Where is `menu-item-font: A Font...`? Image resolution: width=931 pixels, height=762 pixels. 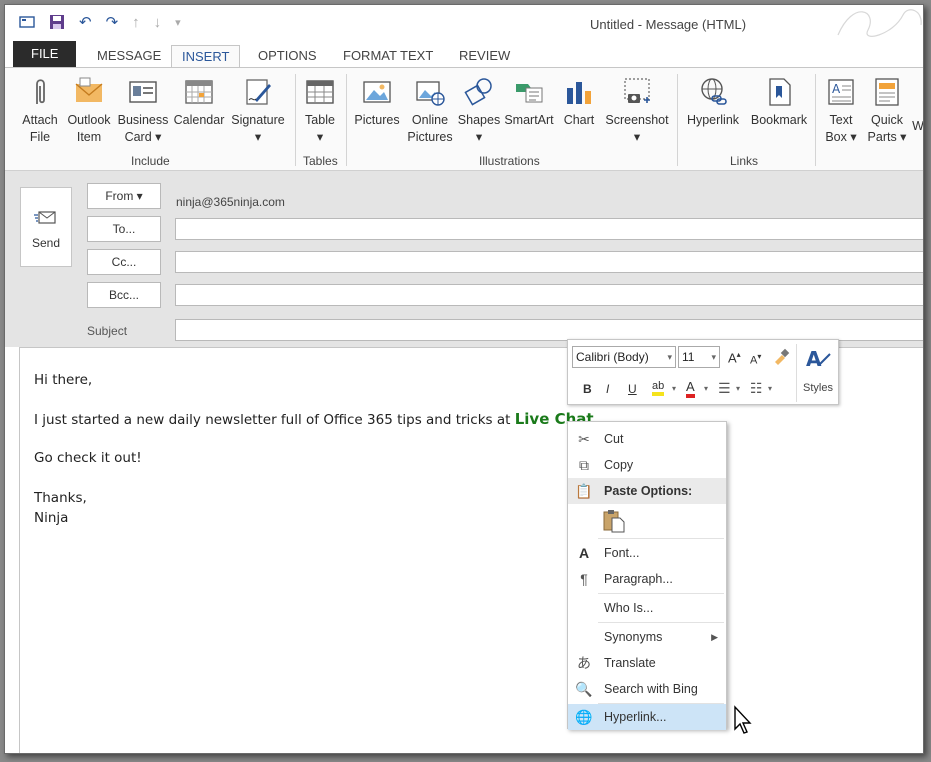 menu-item-font: A Font... is located at coordinates (647, 553).